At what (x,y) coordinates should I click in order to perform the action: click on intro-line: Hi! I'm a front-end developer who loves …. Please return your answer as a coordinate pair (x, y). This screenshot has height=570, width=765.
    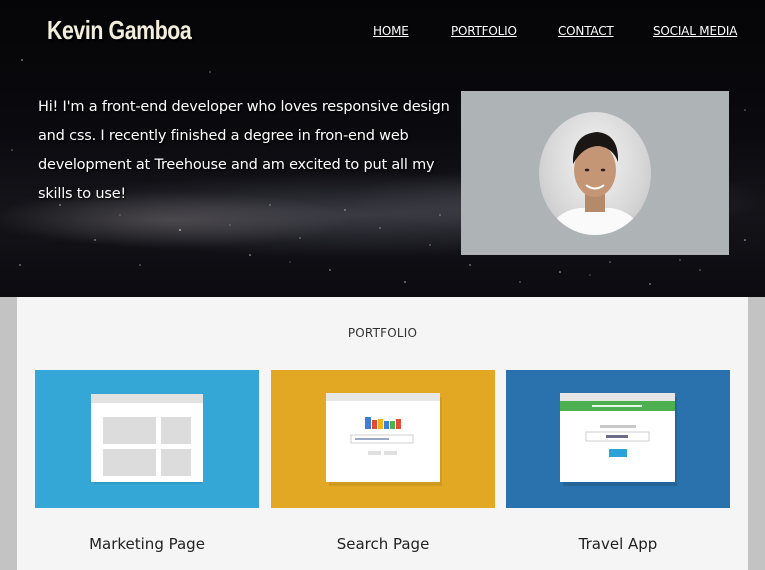
    Looking at the image, I should click on (244, 107).